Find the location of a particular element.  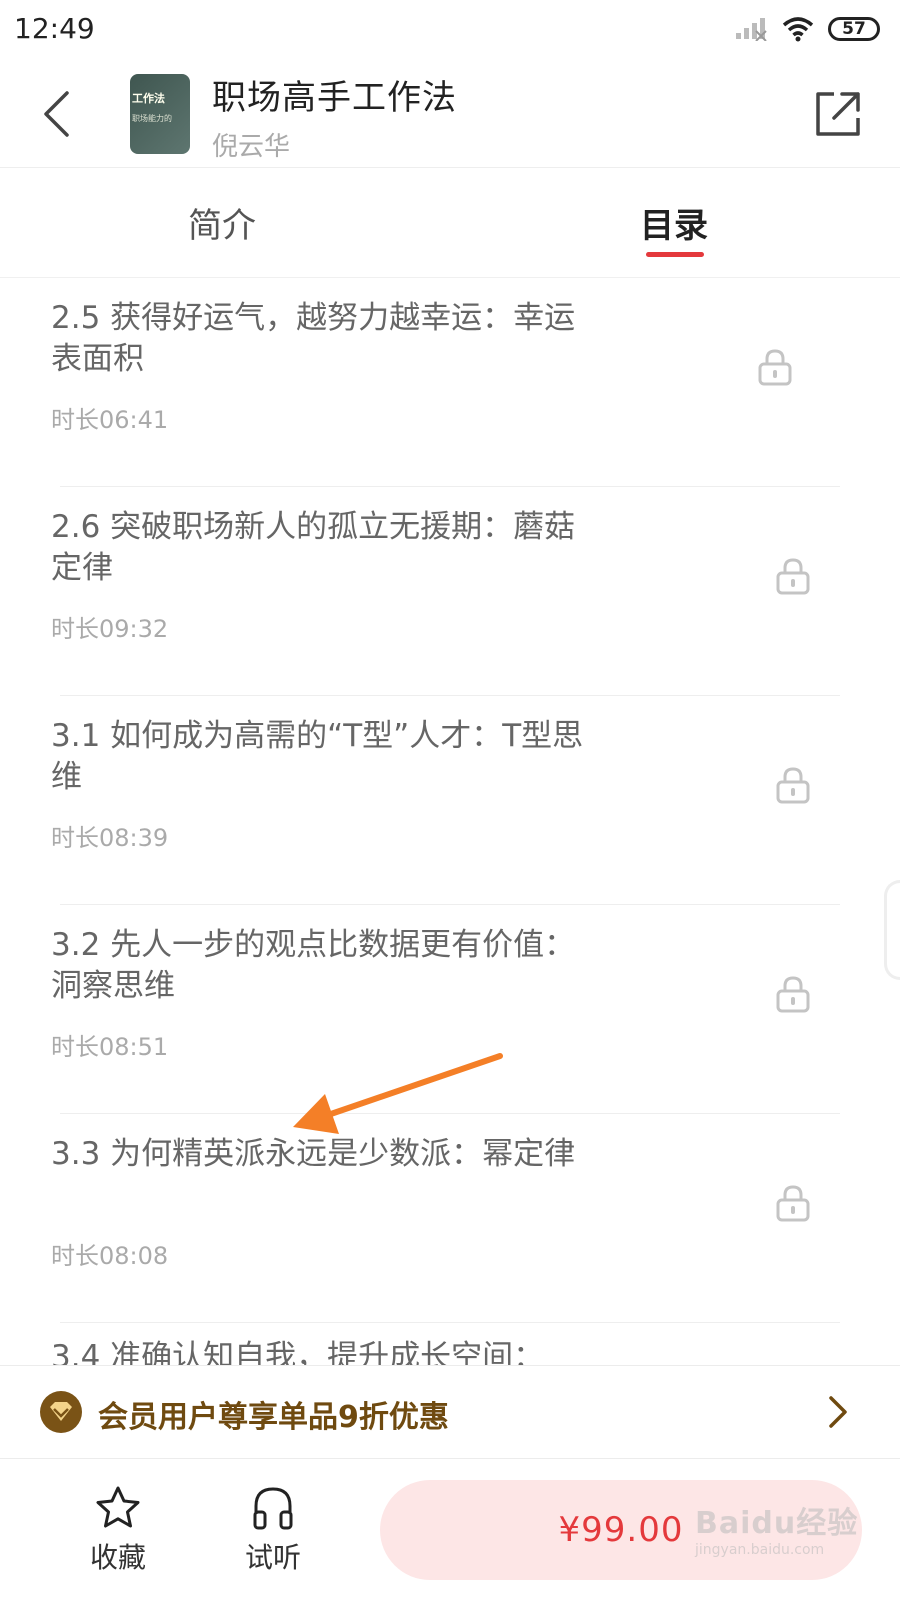

watermark-sub: jingyan.baidu.com is located at coordinates (760, 1550).